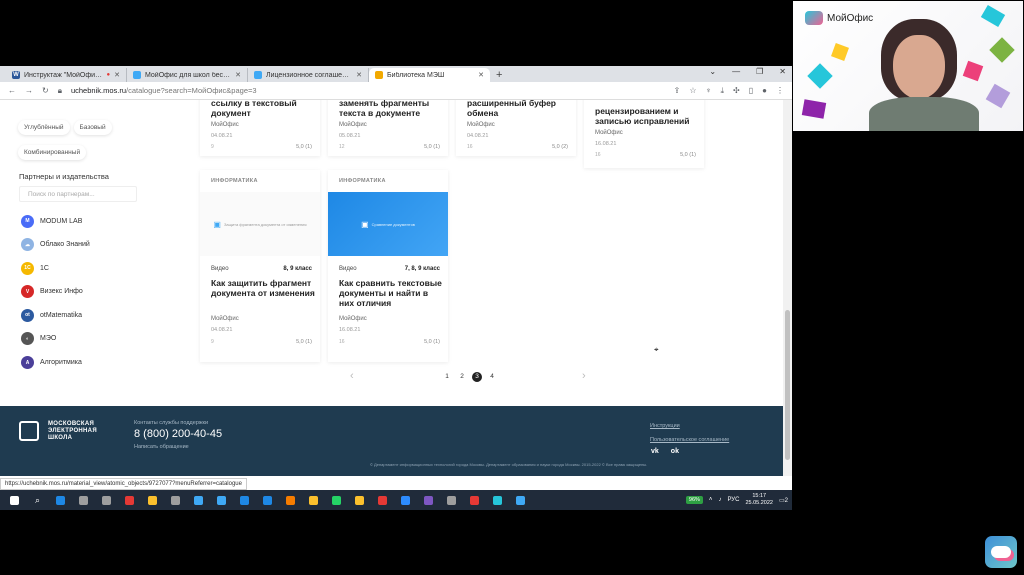 This screenshot has width=1024, height=575. What do you see at coordinates (736, 91) in the screenshot?
I see `extensions-puzzle-icon: ✣` at bounding box center [736, 91].